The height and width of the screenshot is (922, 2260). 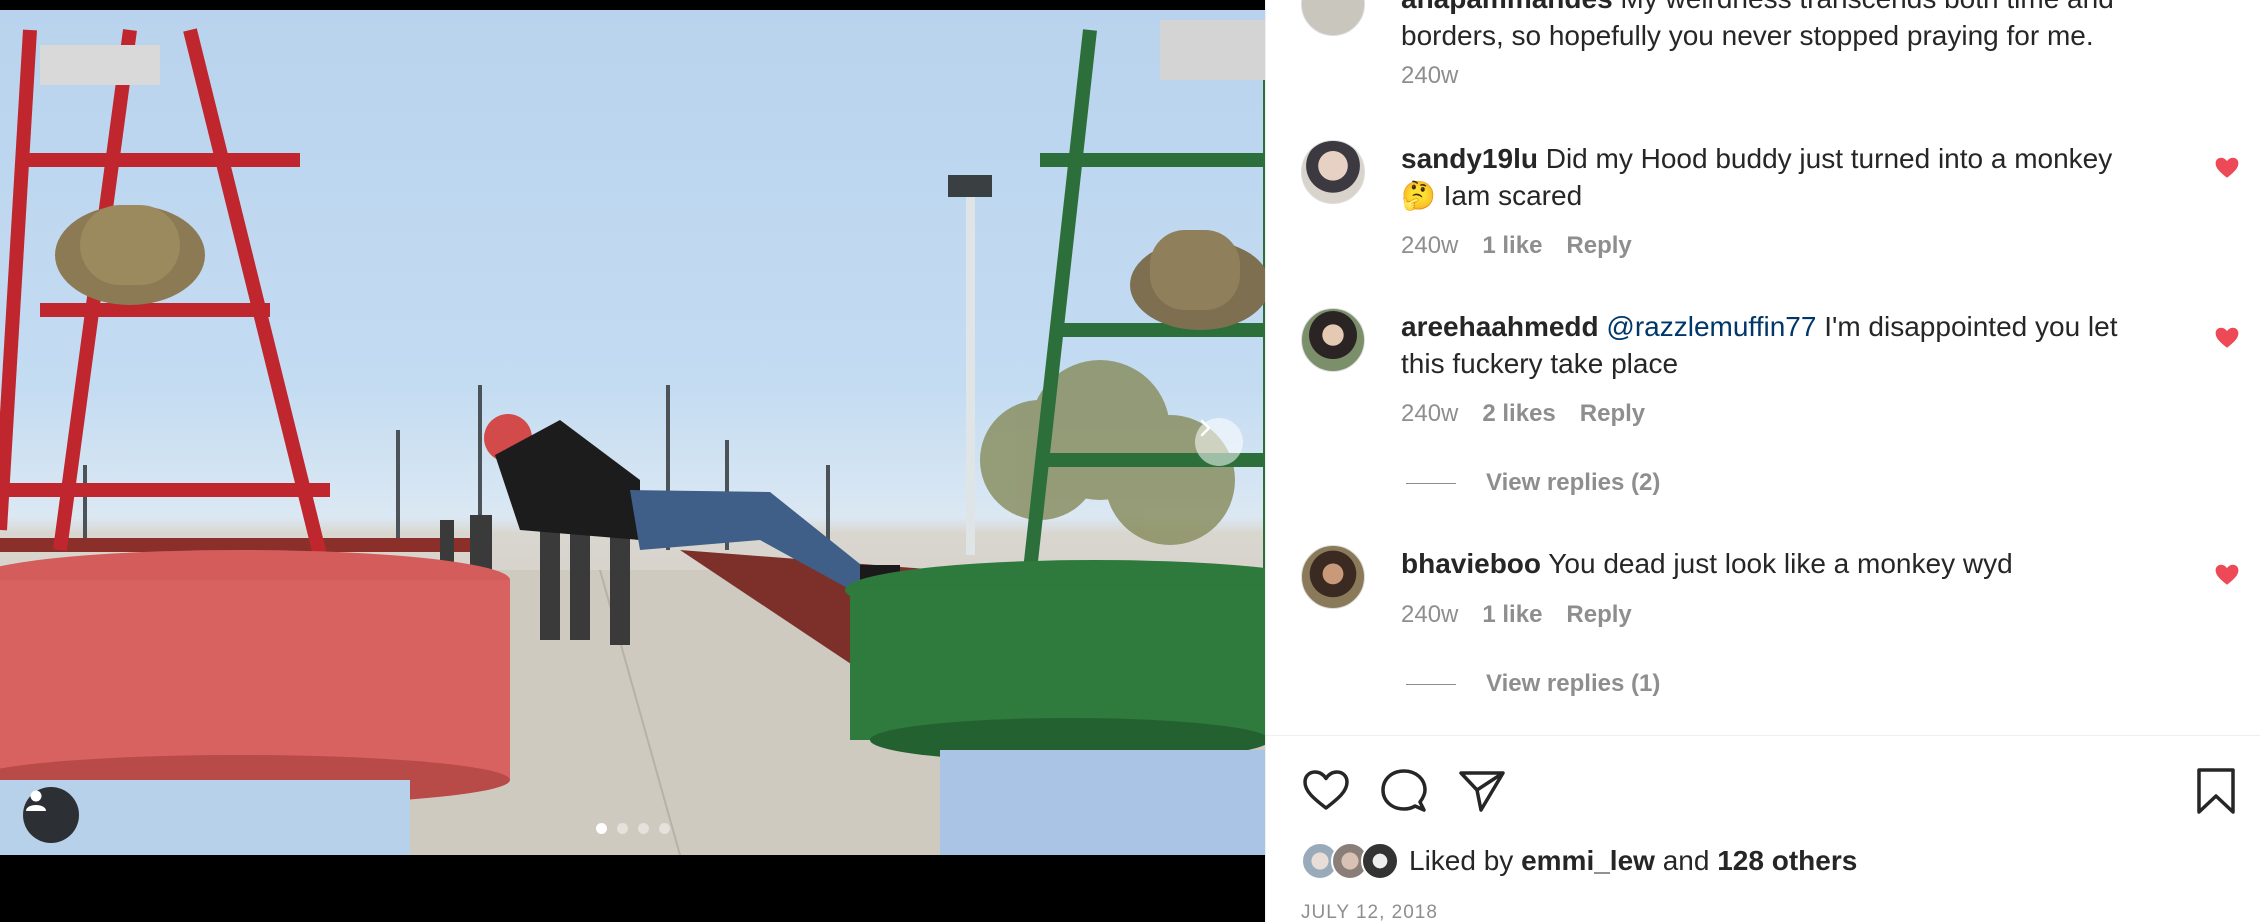 I want to click on user-tag-icon, so click(x=36, y=800).